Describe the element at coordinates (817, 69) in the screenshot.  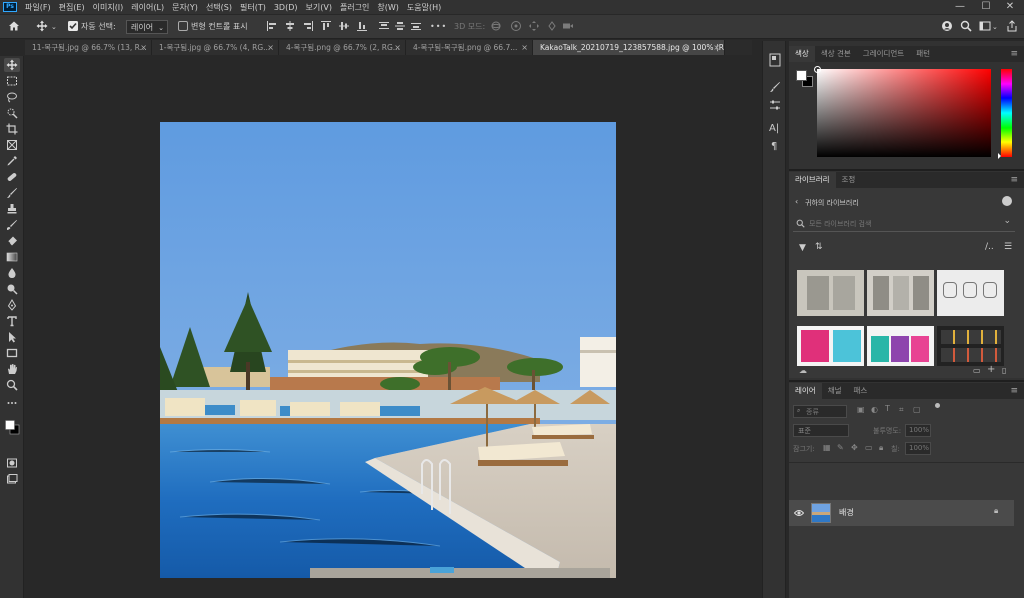
I see `color-picker-cursor` at that location.